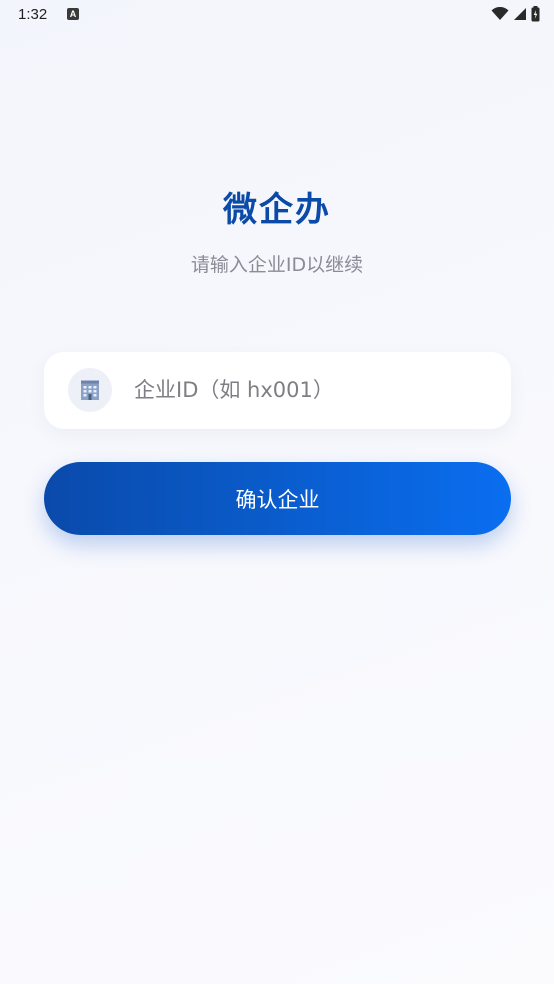 The width and height of the screenshot is (554, 984). Describe the element at coordinates (535, 14) in the screenshot. I see `battery-icon` at that location.